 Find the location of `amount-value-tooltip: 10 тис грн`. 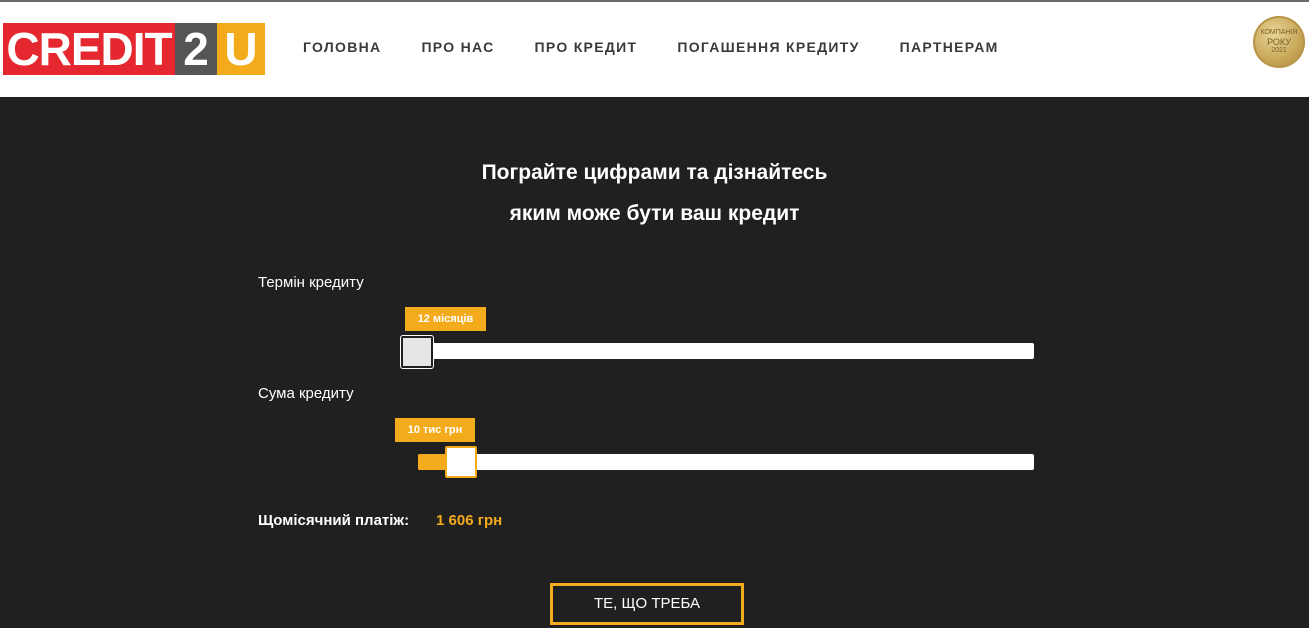

amount-value-tooltip: 10 тис грн is located at coordinates (435, 430).